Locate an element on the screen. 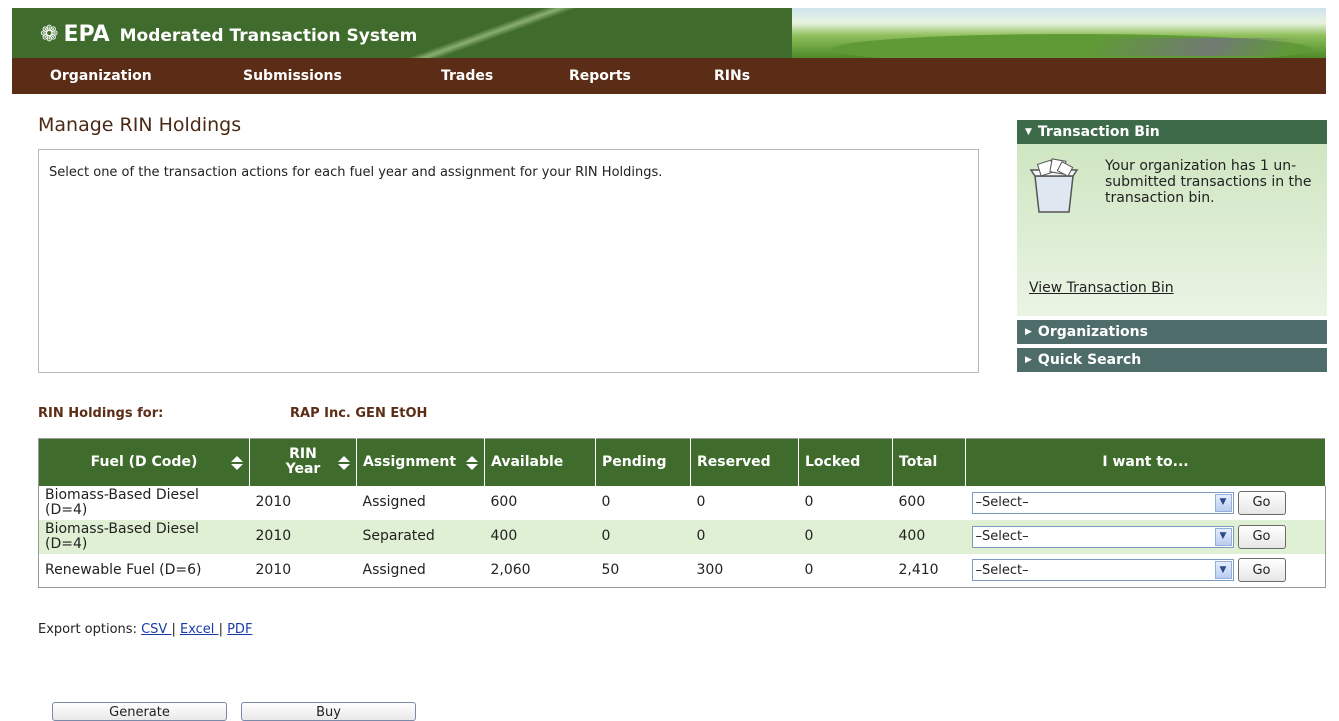 This screenshot has height=721, width=1339. col-assignment-label: Assignment is located at coordinates (410, 462).